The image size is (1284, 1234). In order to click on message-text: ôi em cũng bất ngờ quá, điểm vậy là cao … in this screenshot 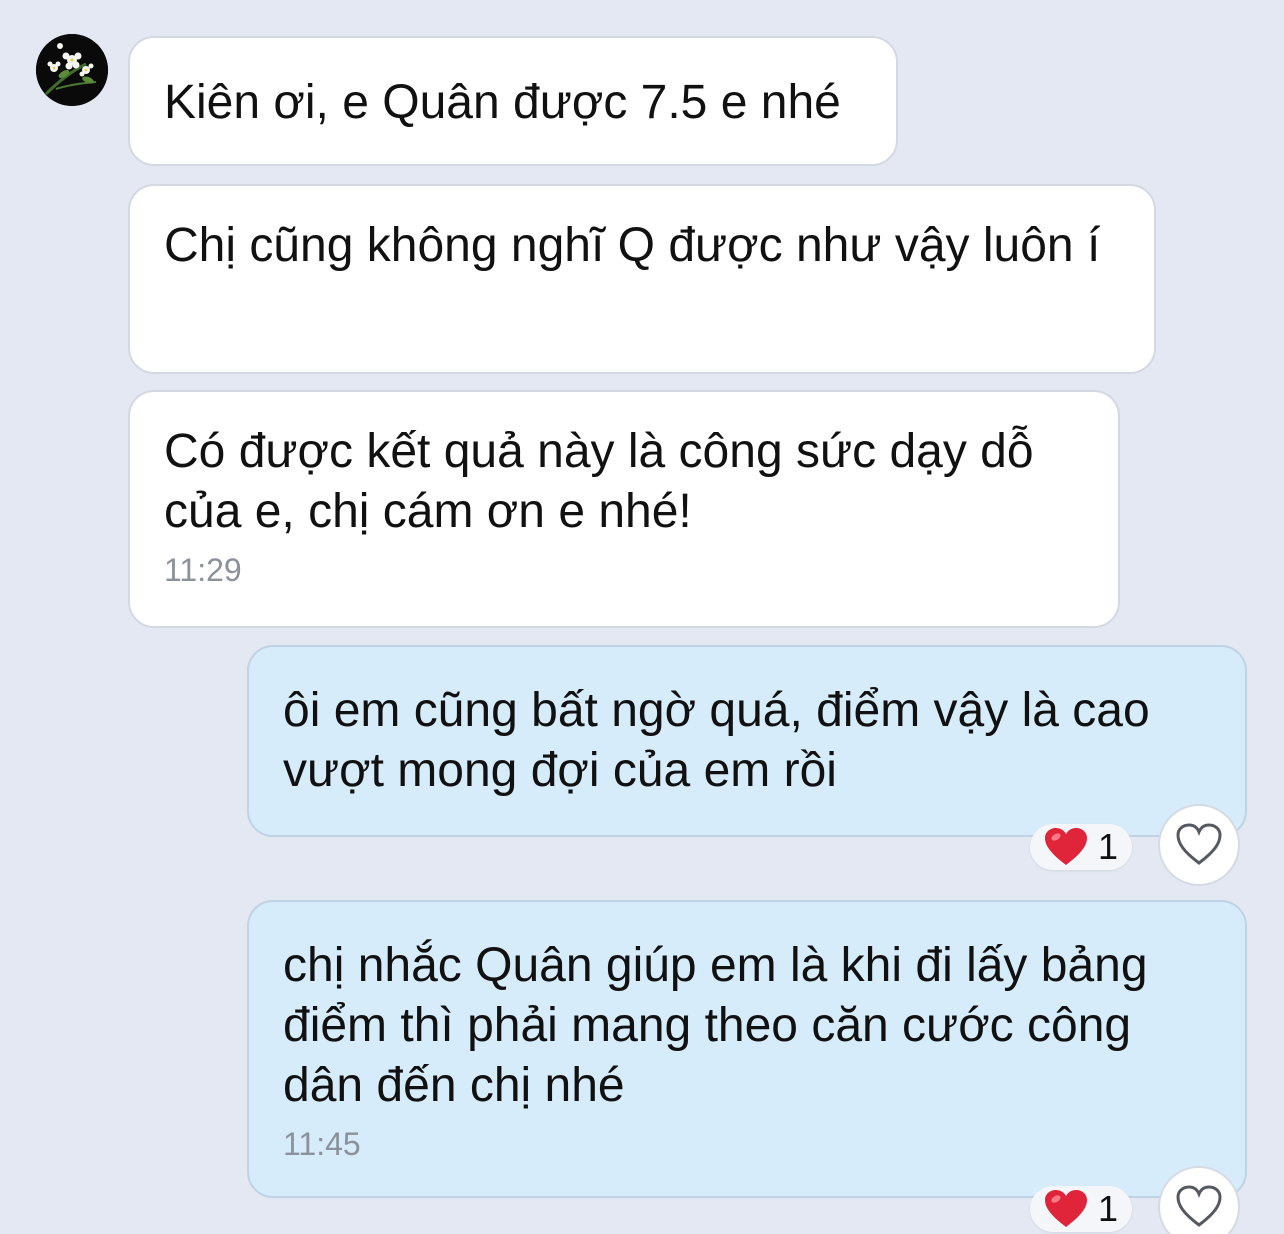, I will do `click(716, 740)`.